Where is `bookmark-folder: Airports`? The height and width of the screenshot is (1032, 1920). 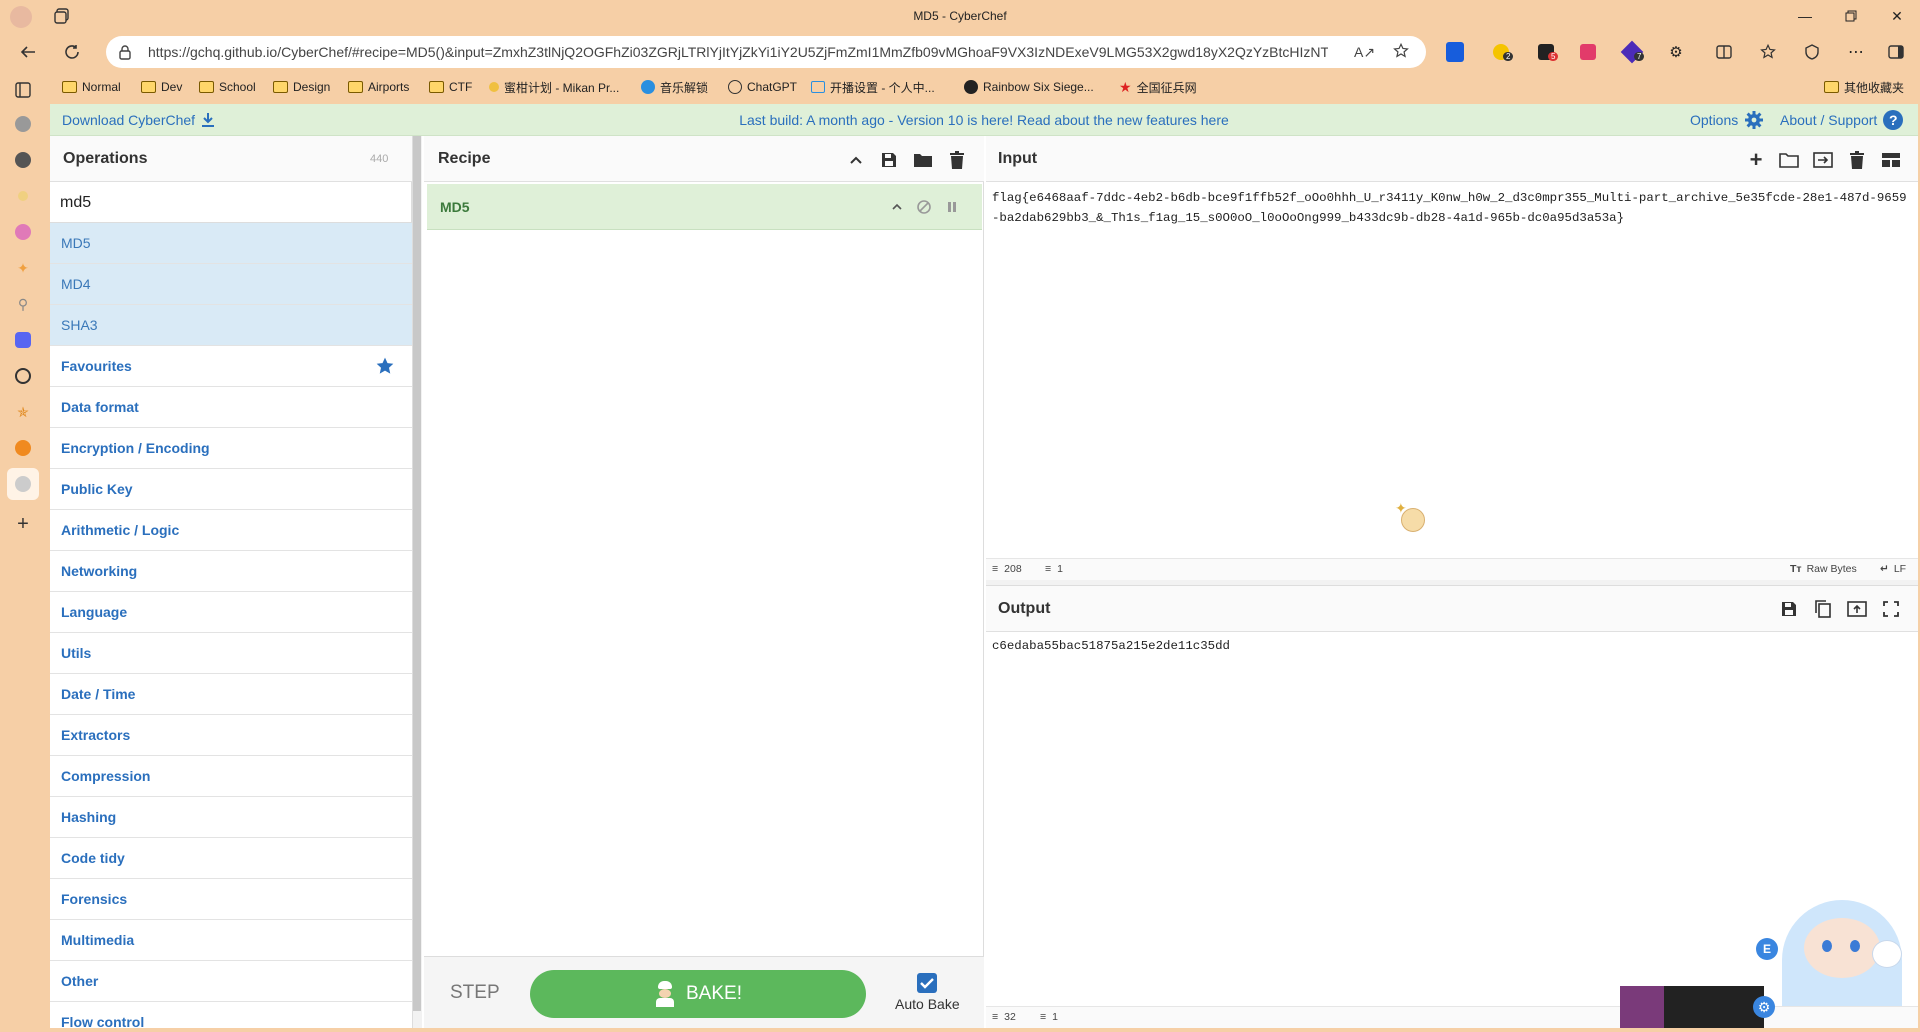
bookmark-folder: Airports is located at coordinates (378, 87).